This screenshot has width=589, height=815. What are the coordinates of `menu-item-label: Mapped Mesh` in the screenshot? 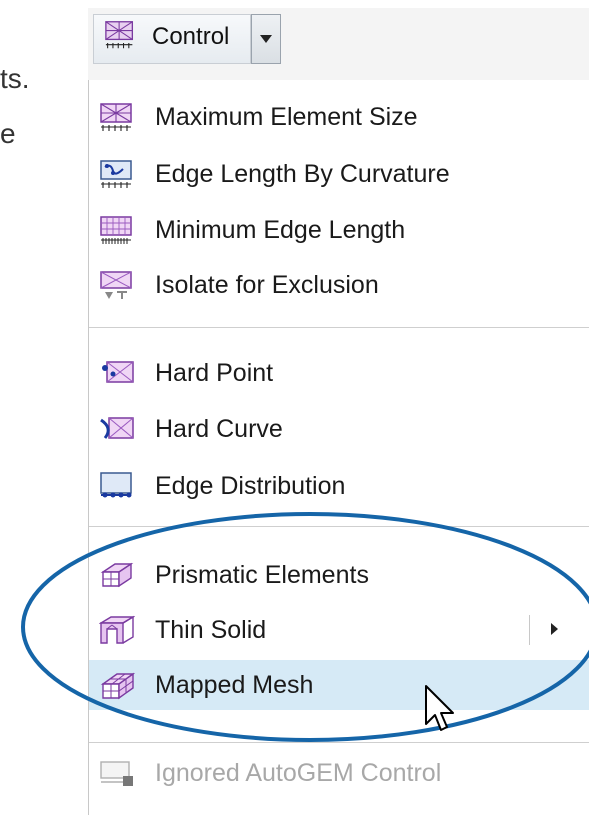 It's located at (234, 685).